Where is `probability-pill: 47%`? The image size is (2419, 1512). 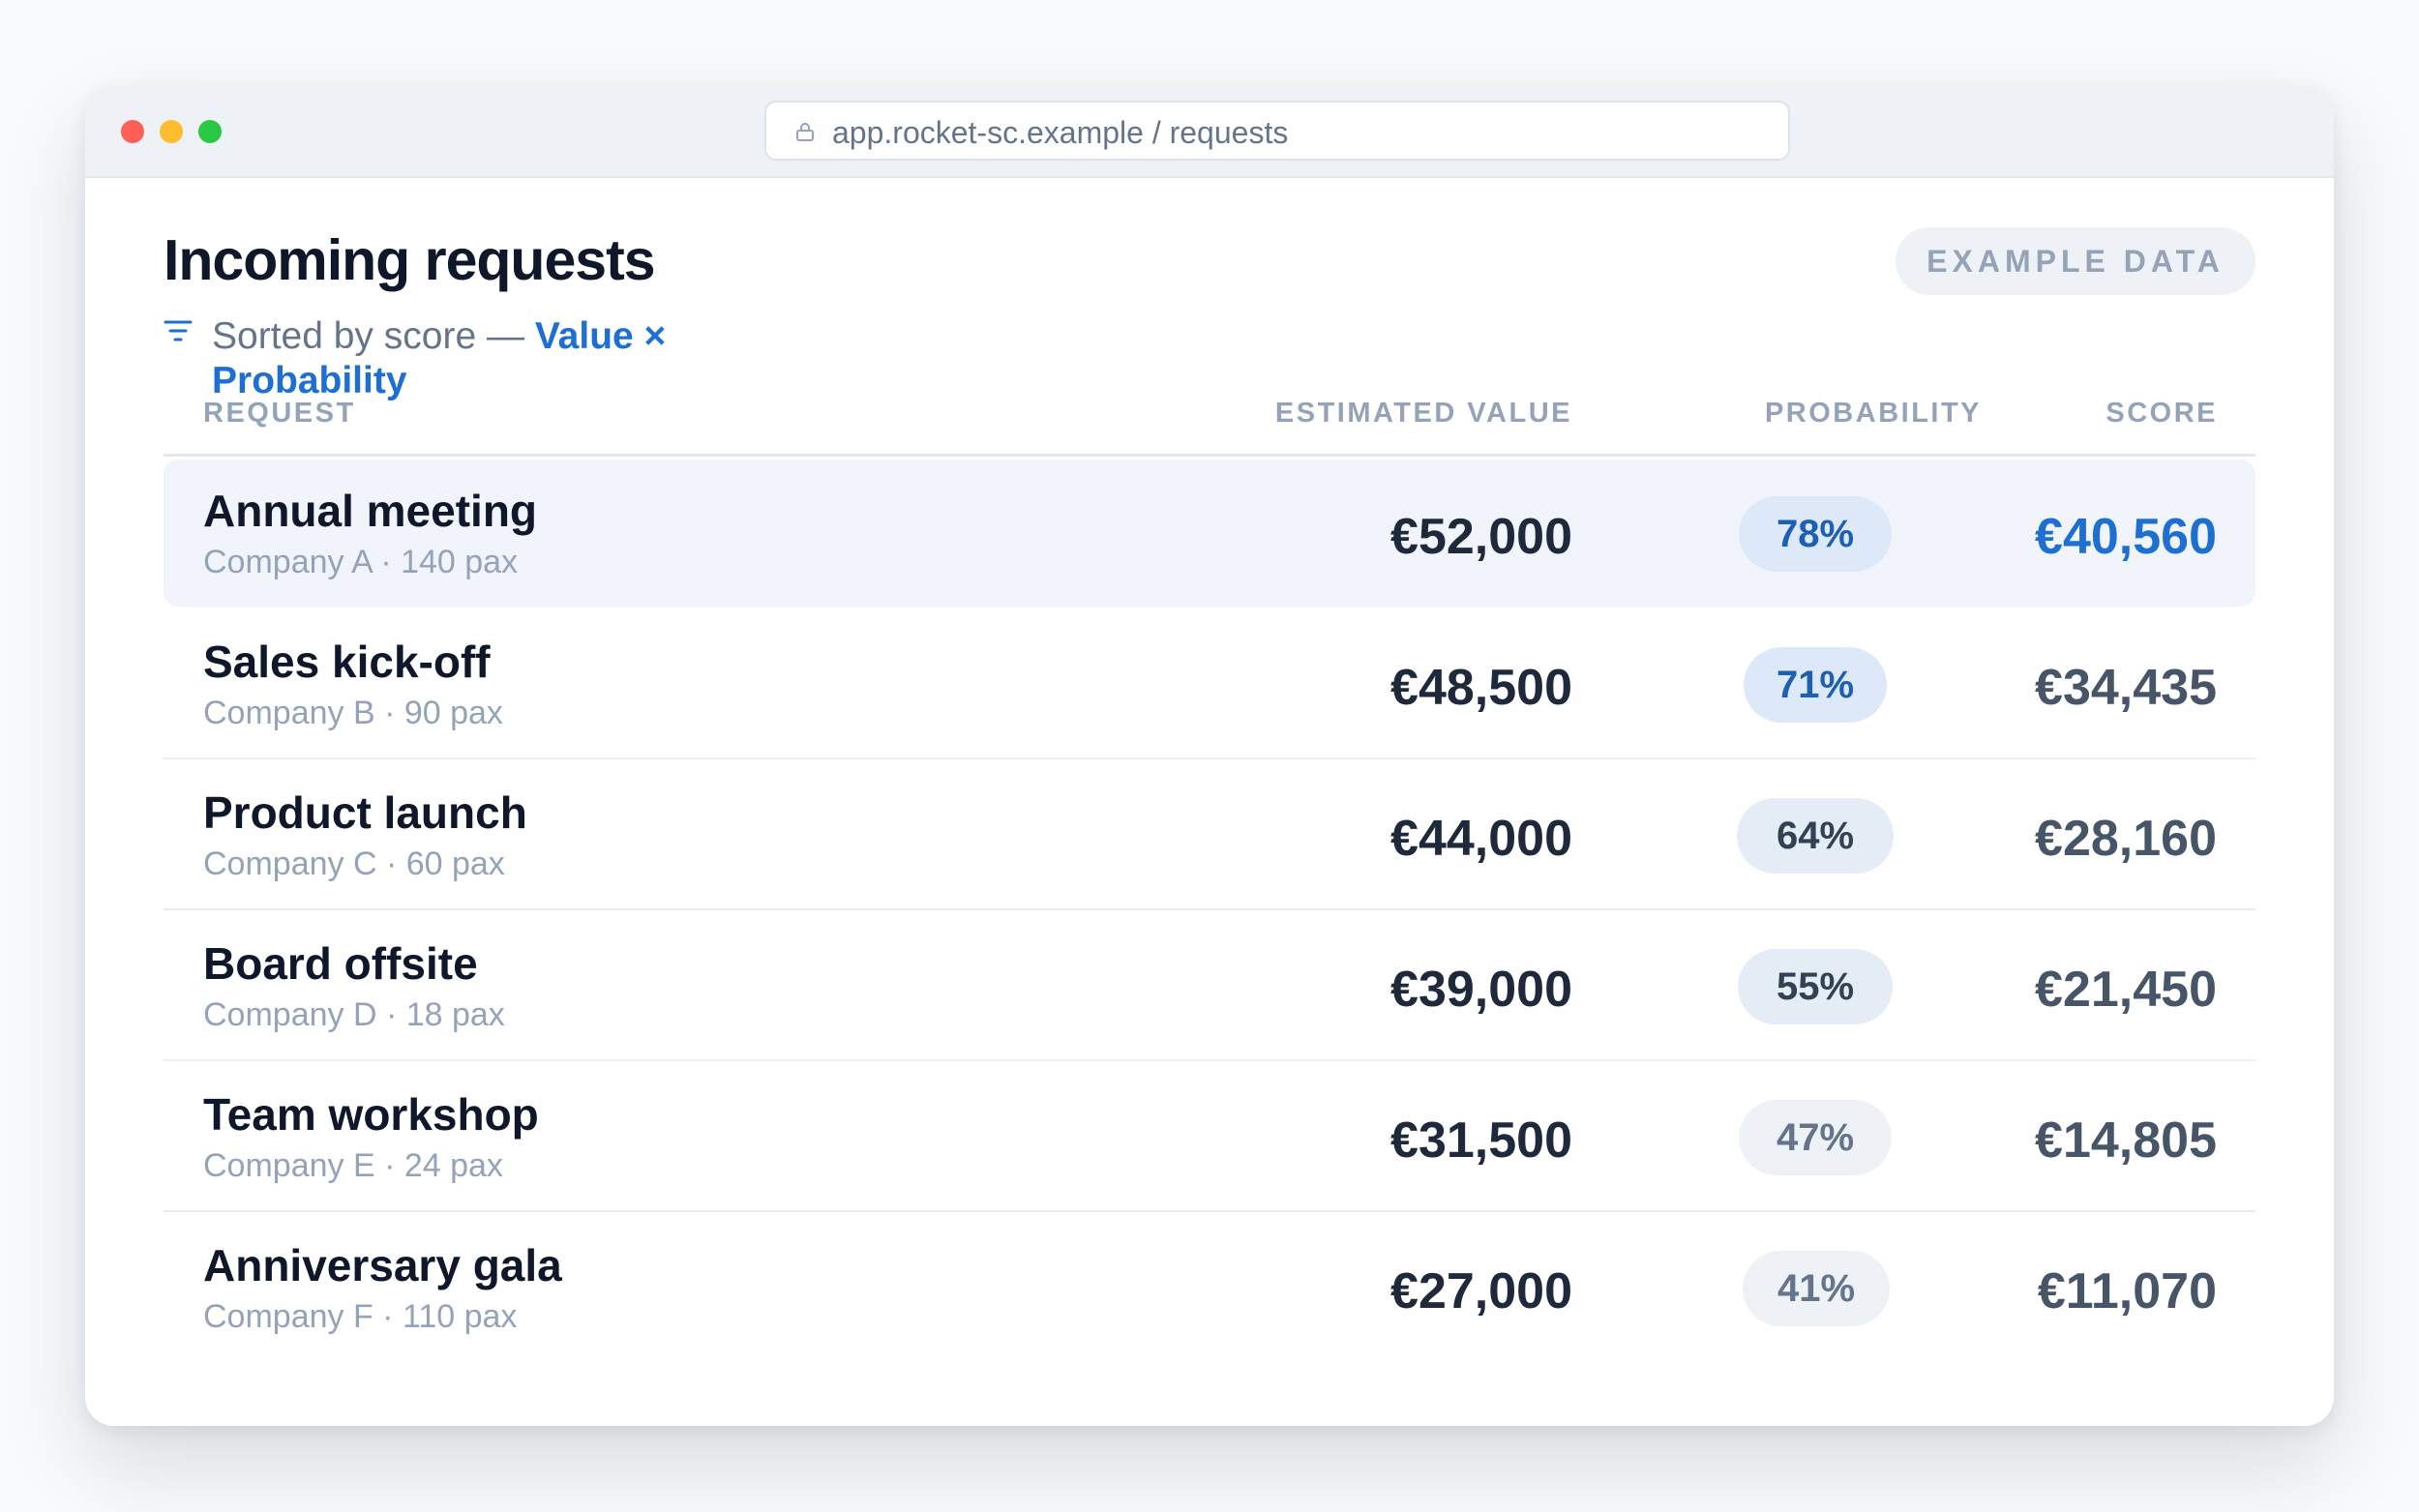
probability-pill: 47% is located at coordinates (1816, 1137).